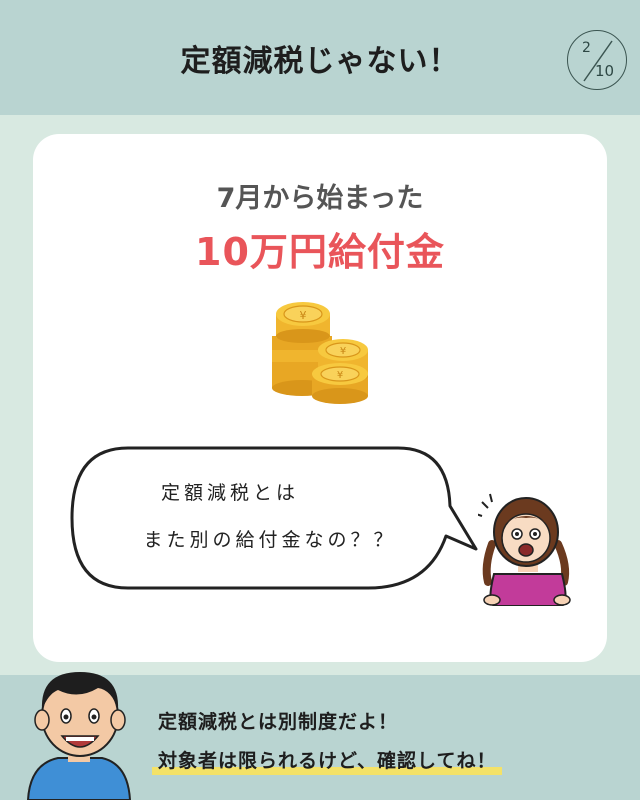 The width and height of the screenshot is (640, 800). What do you see at coordinates (229, 493) in the screenshot?
I see `bubble-text-line1: 定額減税とは` at bounding box center [229, 493].